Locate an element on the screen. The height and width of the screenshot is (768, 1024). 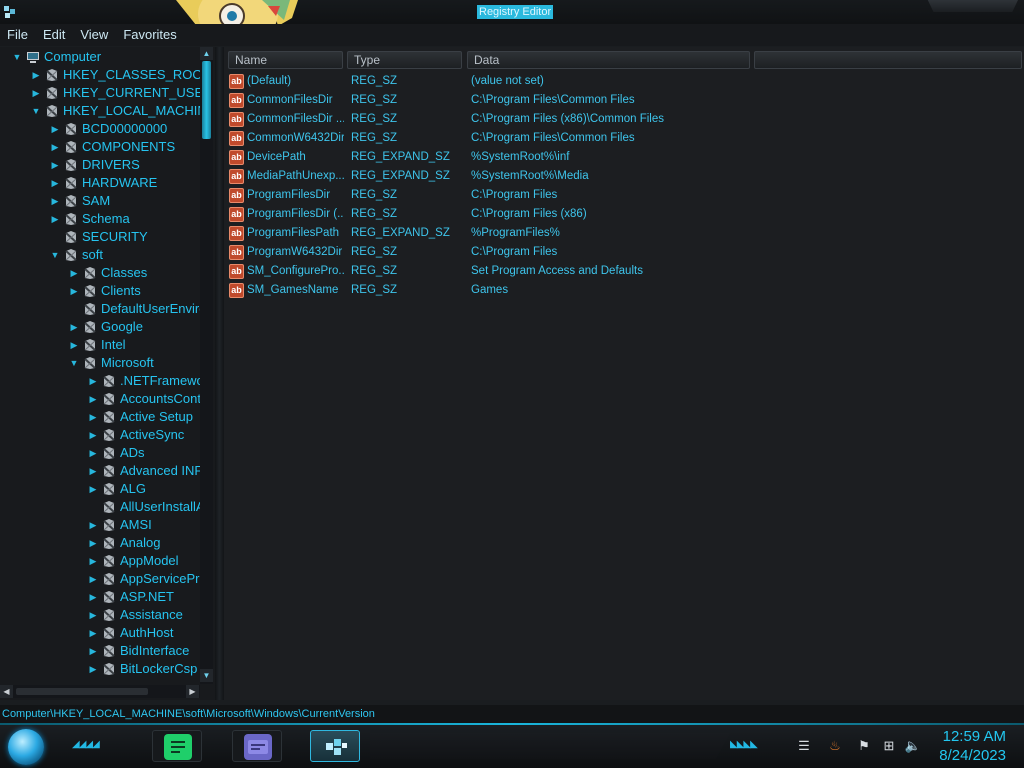
clock: 12:59 AM 8/24/2023 is located at coordinates (972, 746).